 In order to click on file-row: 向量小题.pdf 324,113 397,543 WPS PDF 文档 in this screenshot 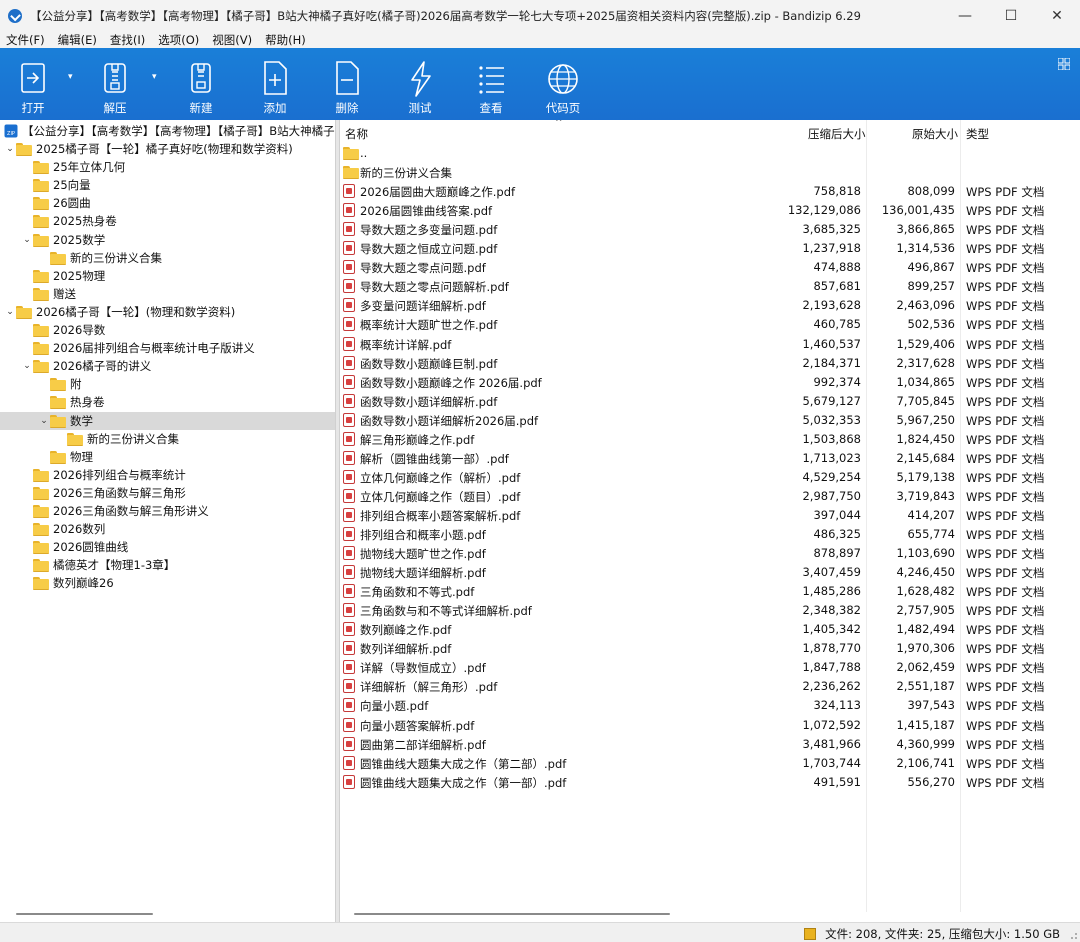, I will do `click(710, 705)`.